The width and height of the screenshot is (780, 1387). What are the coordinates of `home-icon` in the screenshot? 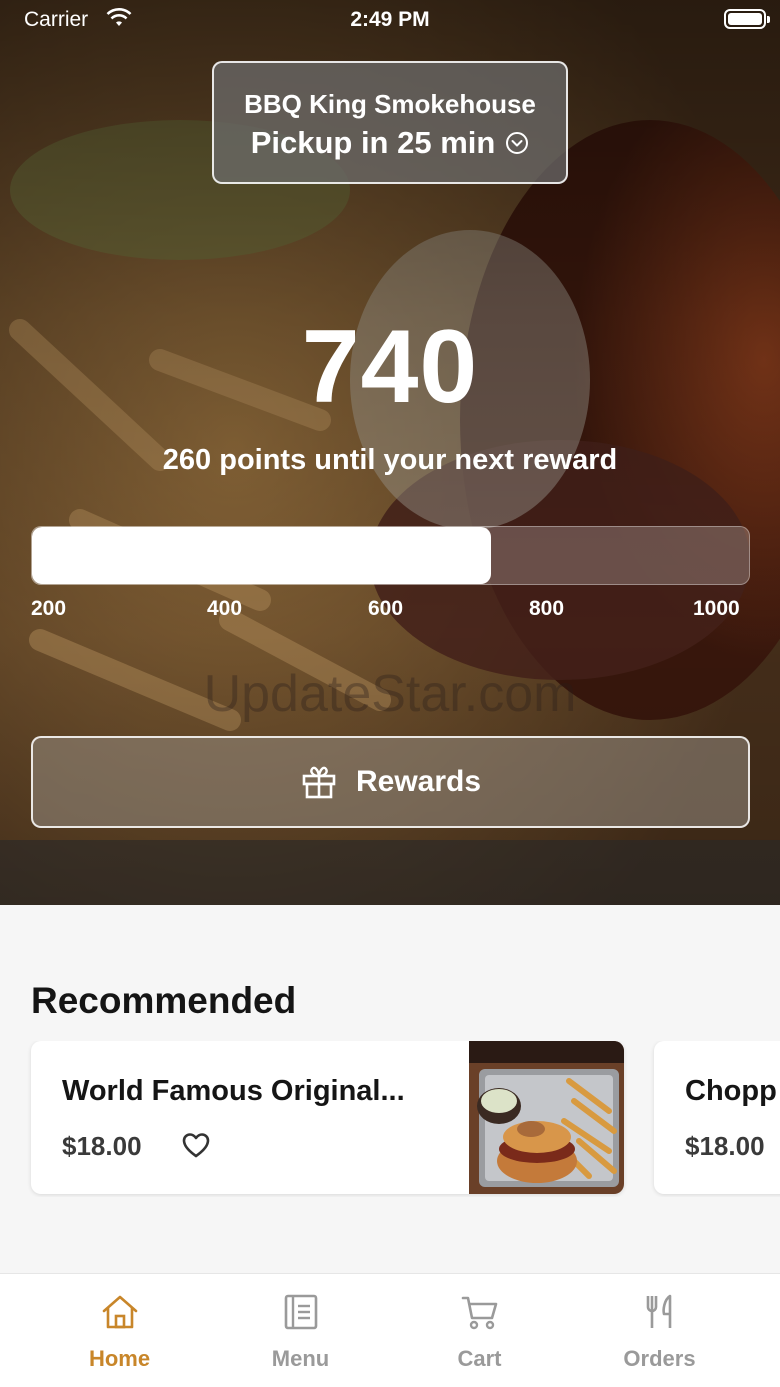 It's located at (120, 1312).